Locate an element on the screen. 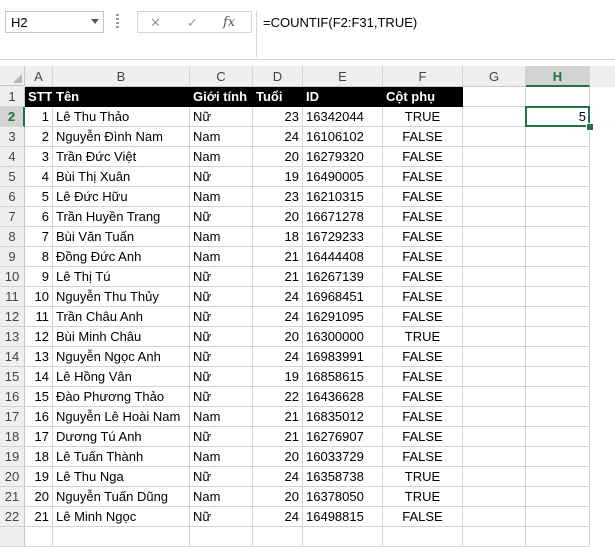 The image size is (615, 547). row-header-8: 8 is located at coordinates (12, 237).